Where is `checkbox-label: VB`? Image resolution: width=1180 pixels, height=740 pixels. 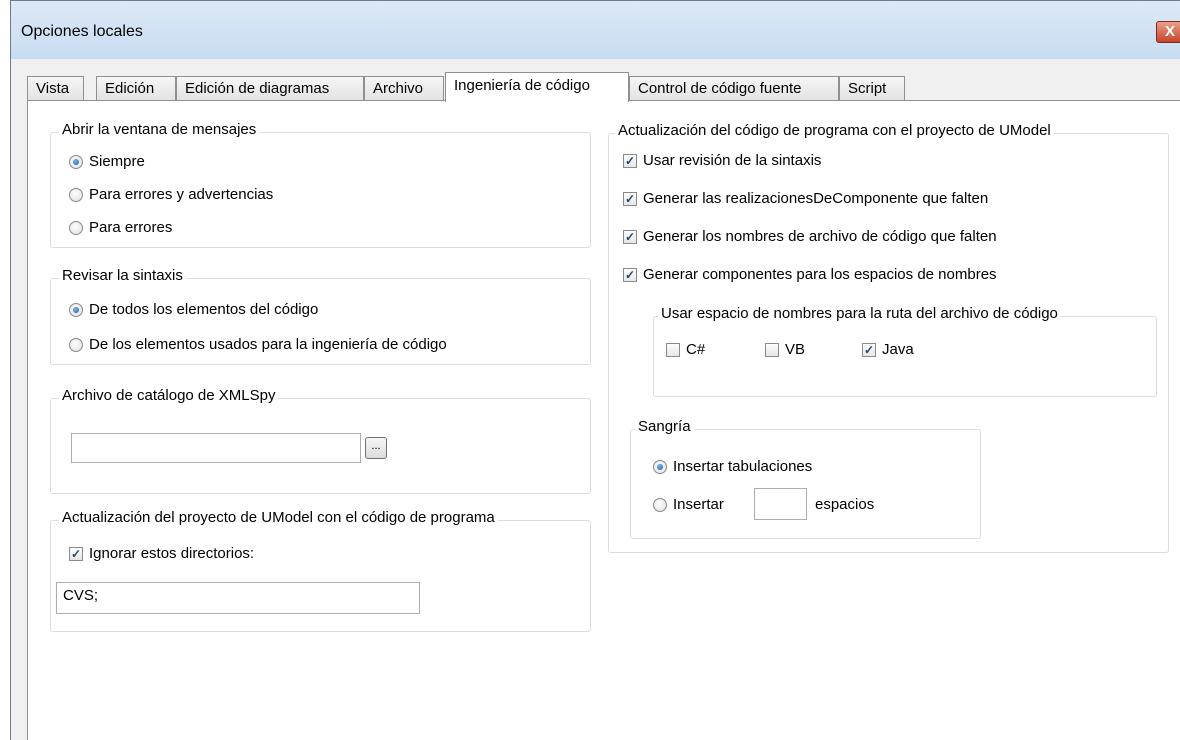
checkbox-label: VB is located at coordinates (795, 349).